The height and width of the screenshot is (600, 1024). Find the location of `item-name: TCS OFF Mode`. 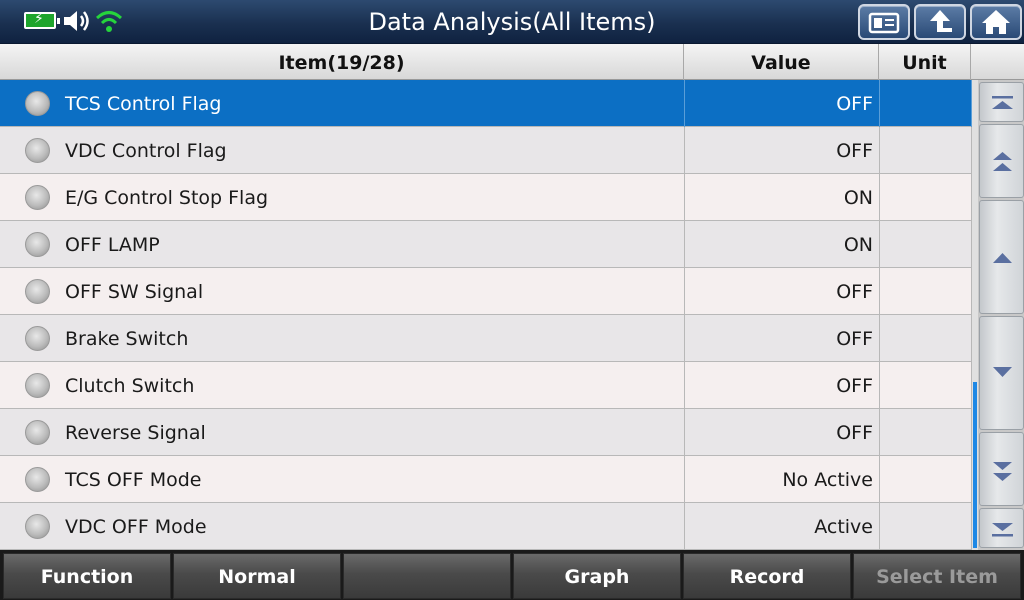

item-name: TCS OFF Mode is located at coordinates (133, 480).